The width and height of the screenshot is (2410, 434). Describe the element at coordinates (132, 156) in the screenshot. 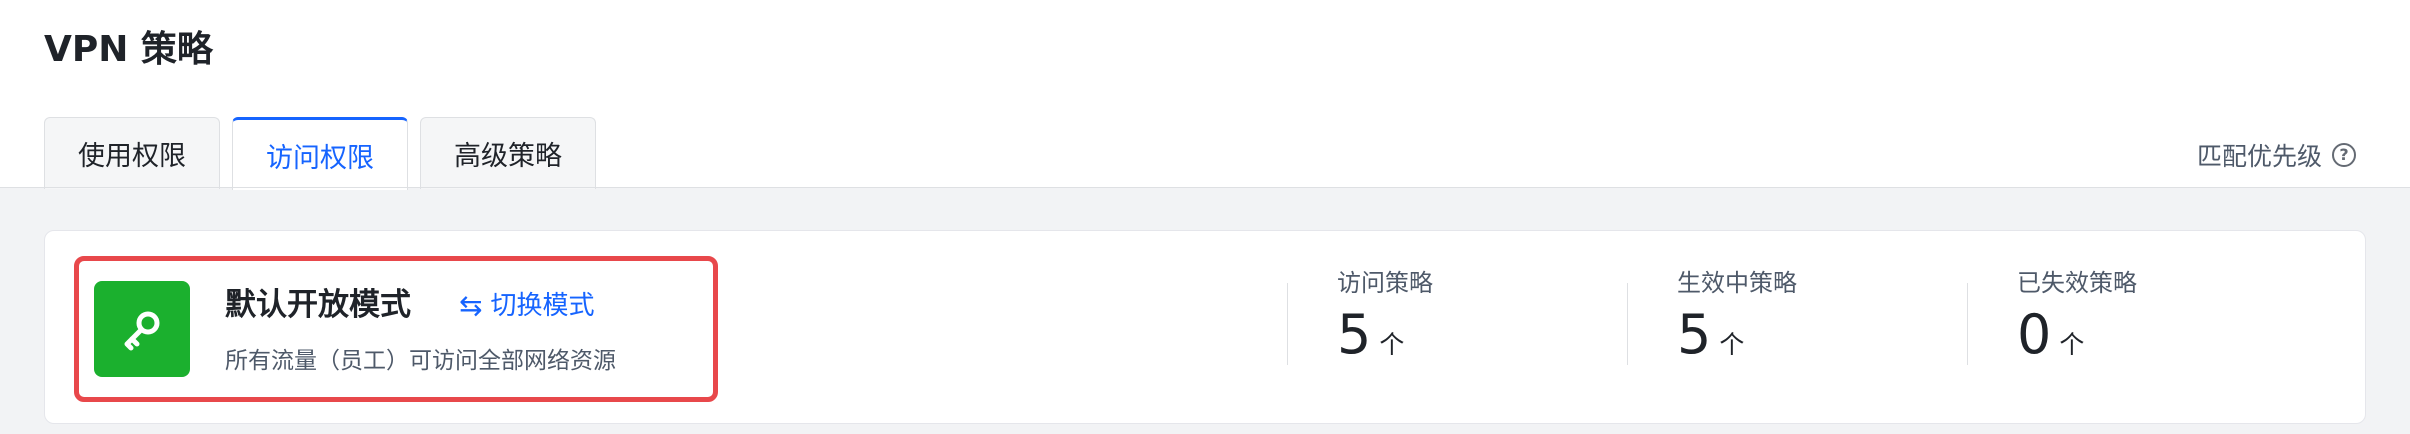

I see `tab-label: 使用权限` at that location.